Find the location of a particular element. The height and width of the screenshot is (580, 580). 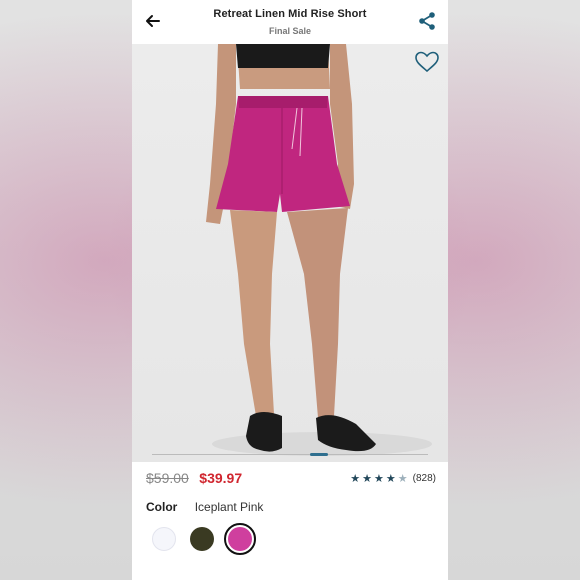

favorite-button is located at coordinates (427, 62).